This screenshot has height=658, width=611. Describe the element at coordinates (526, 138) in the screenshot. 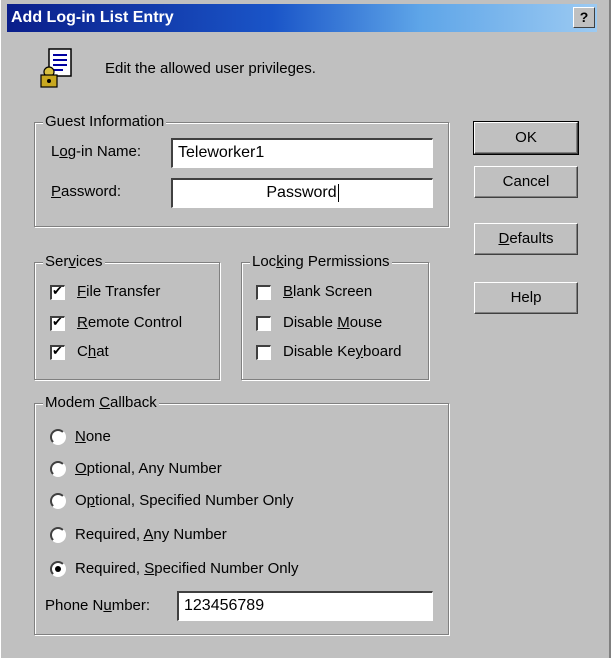

I see `ok-button: OK` at that location.